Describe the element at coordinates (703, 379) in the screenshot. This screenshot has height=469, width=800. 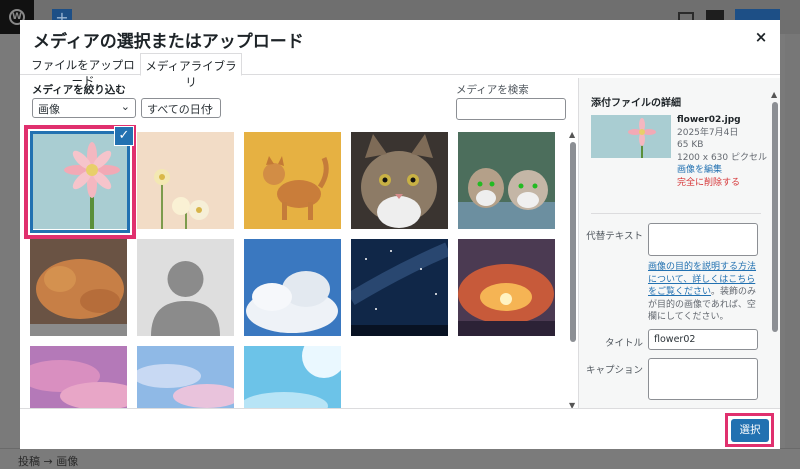
I see `caption-field` at that location.